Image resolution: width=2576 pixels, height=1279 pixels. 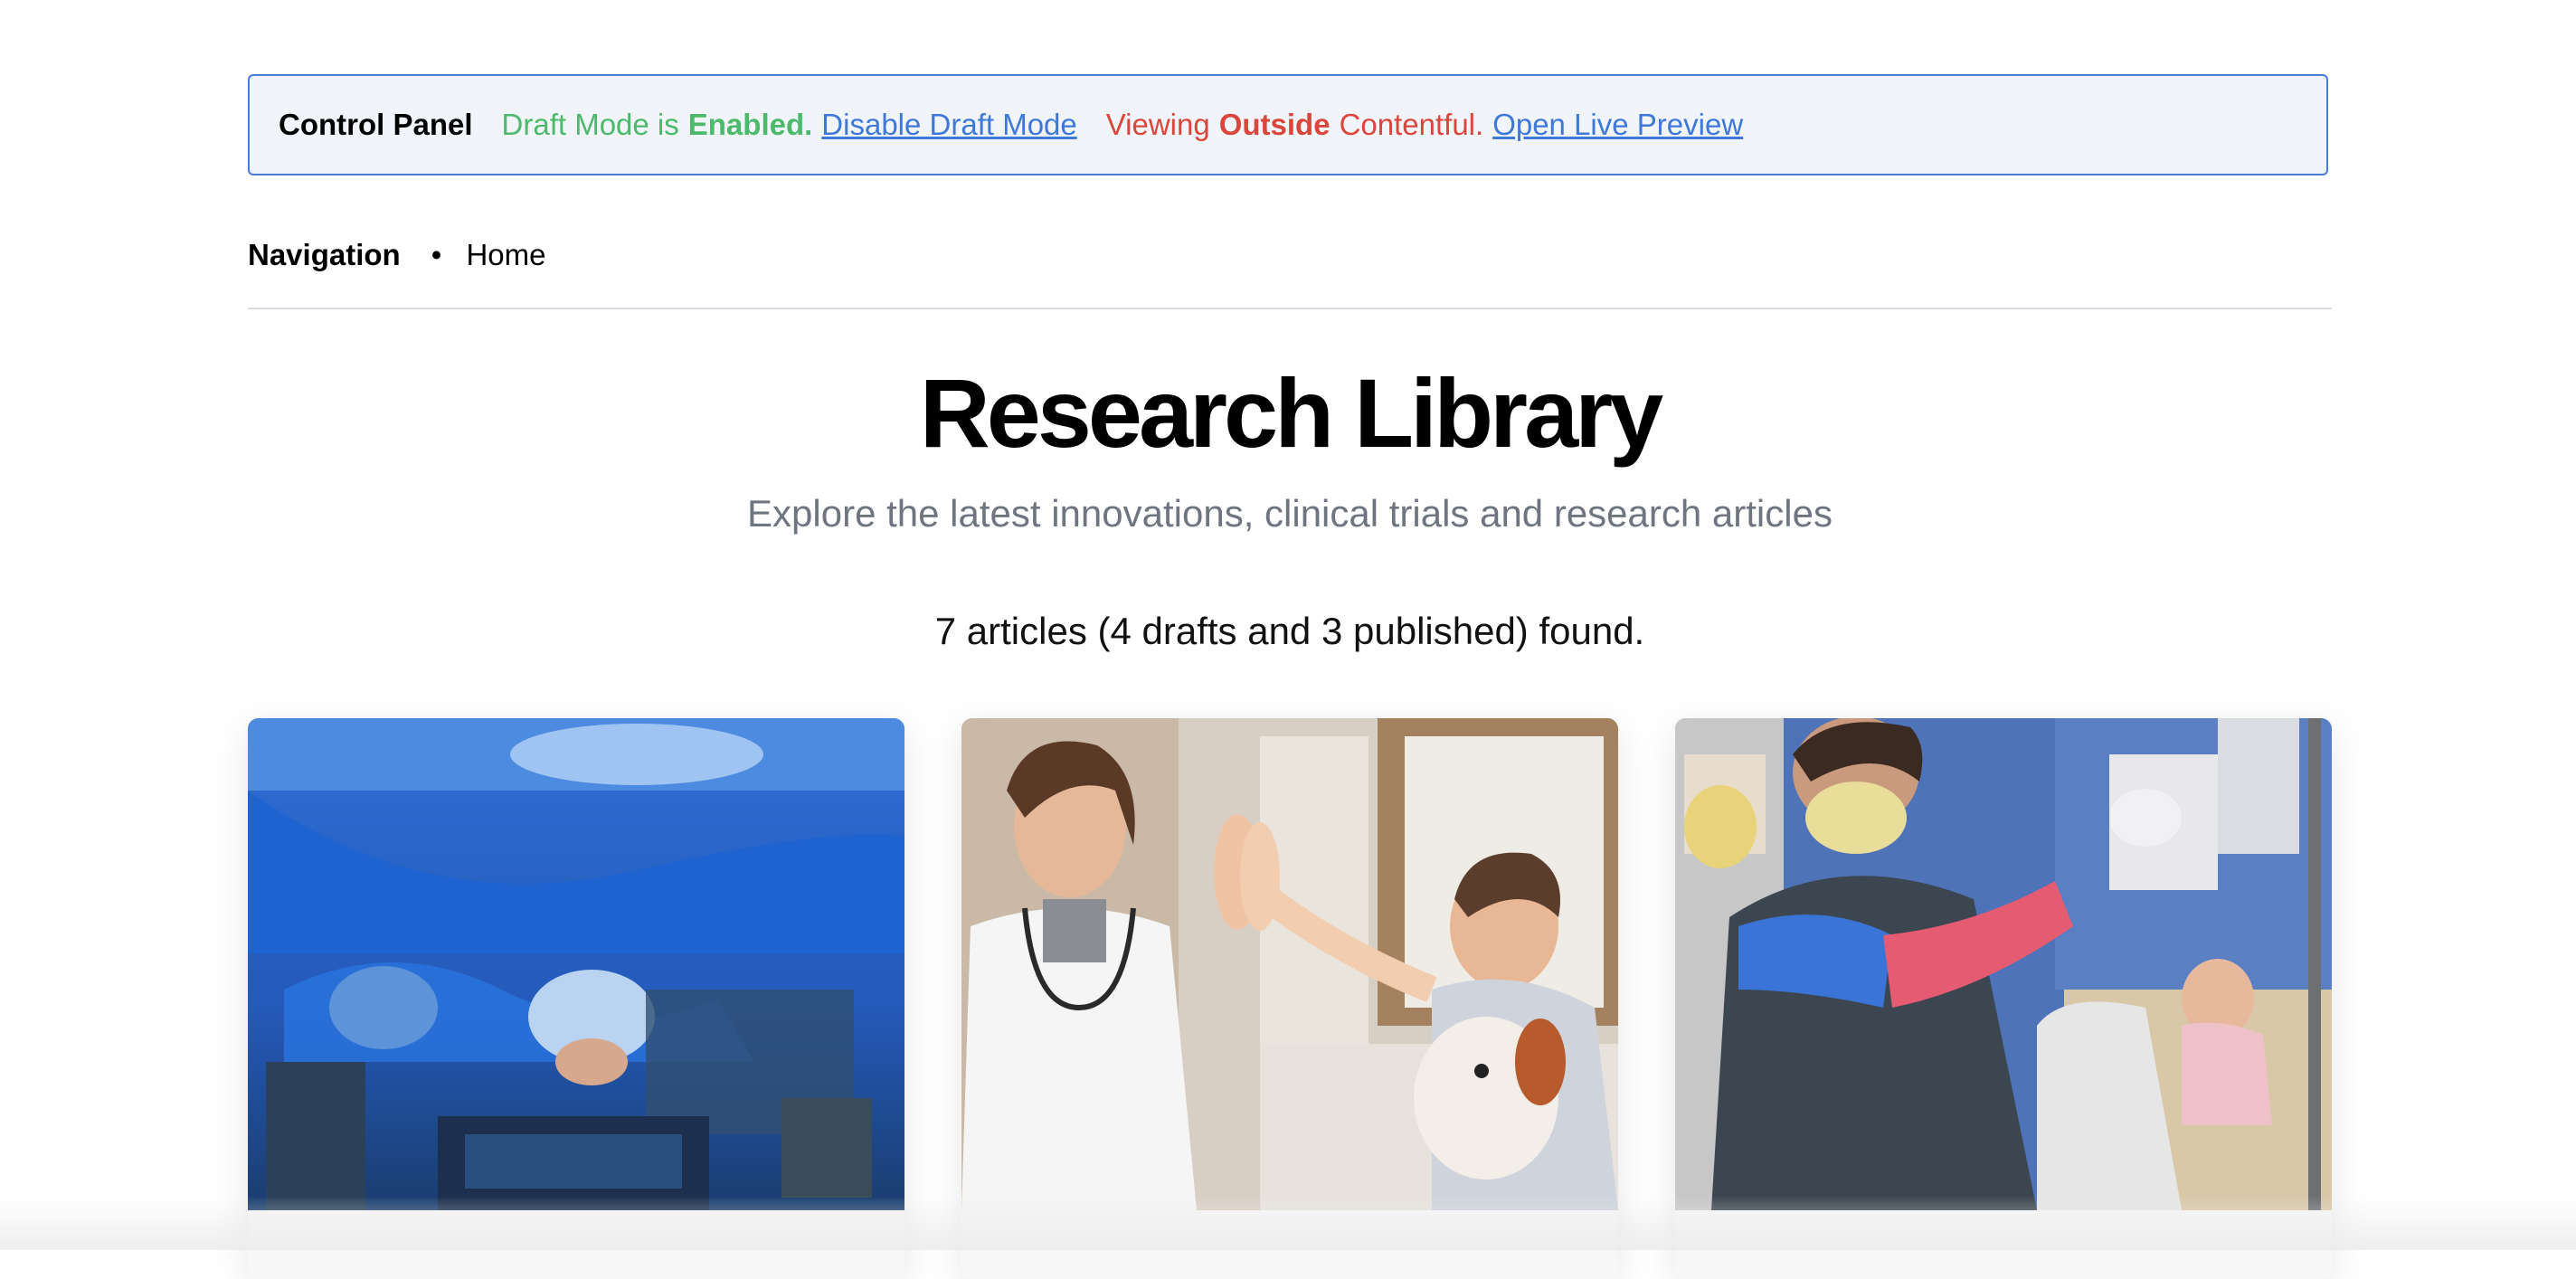 What do you see at coordinates (948, 125) in the screenshot?
I see `disable-draft-mode-link: Disable Draft Mode` at bounding box center [948, 125].